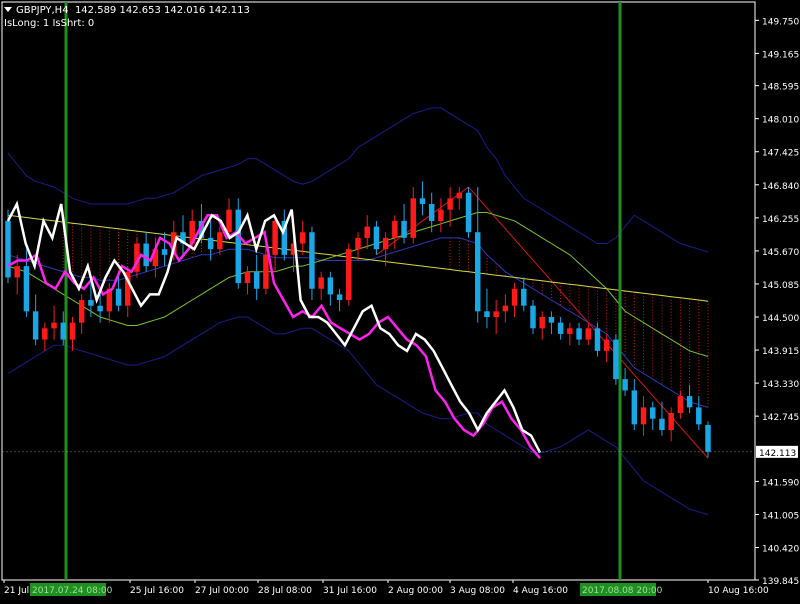 This screenshot has height=604, width=800. Describe the element at coordinates (780, 154) in the screenshot. I see `y-tick-label: 147.425` at that location.